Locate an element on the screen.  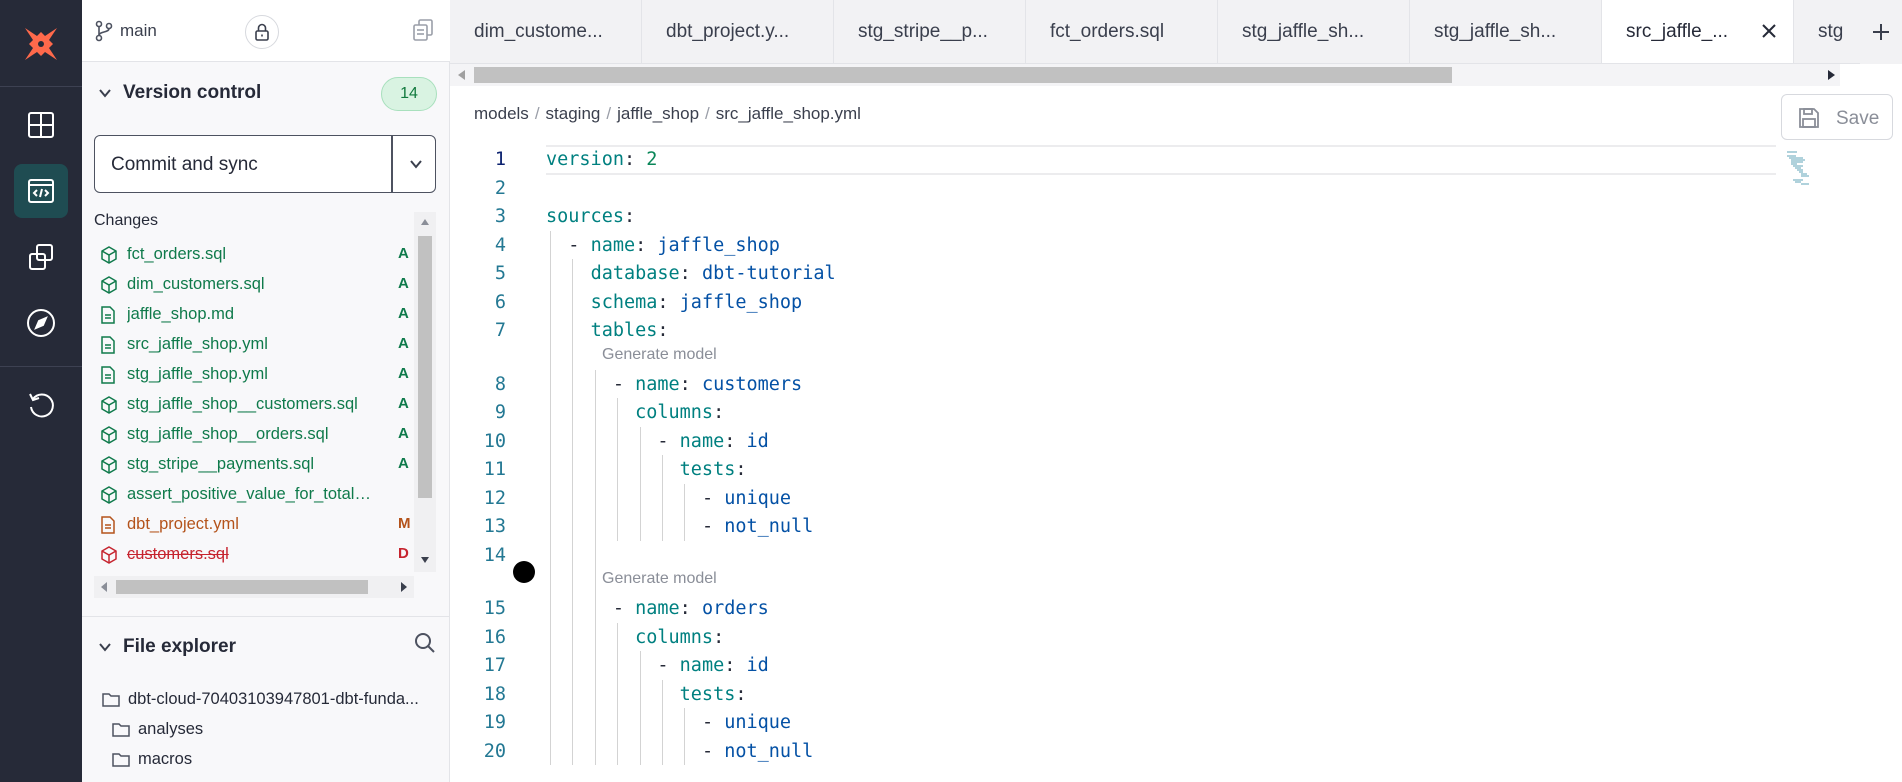
add-tab-button is located at coordinates (1881, 32).